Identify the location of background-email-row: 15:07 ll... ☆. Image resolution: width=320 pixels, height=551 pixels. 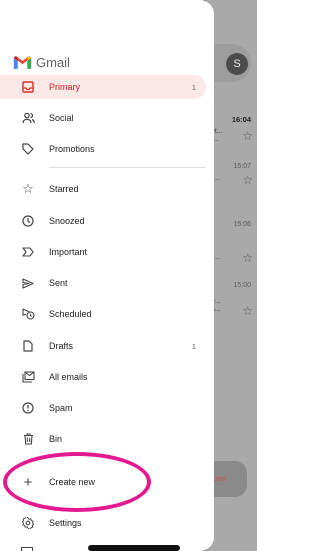
(234, 186).